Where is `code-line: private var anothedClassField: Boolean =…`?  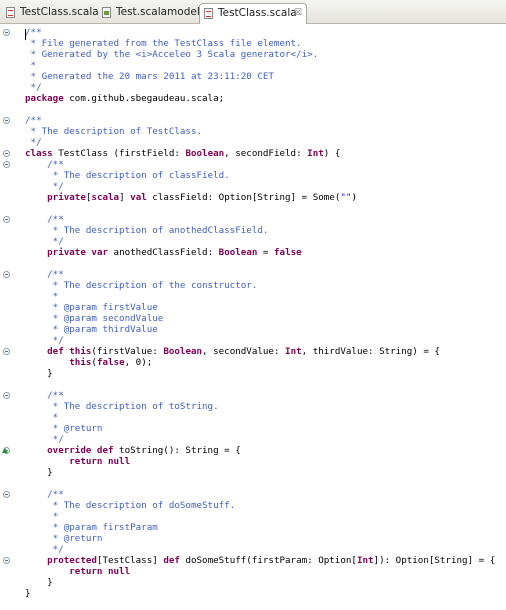
code-line: private var anothedClassField: Boolean =… is located at coordinates (163, 252).